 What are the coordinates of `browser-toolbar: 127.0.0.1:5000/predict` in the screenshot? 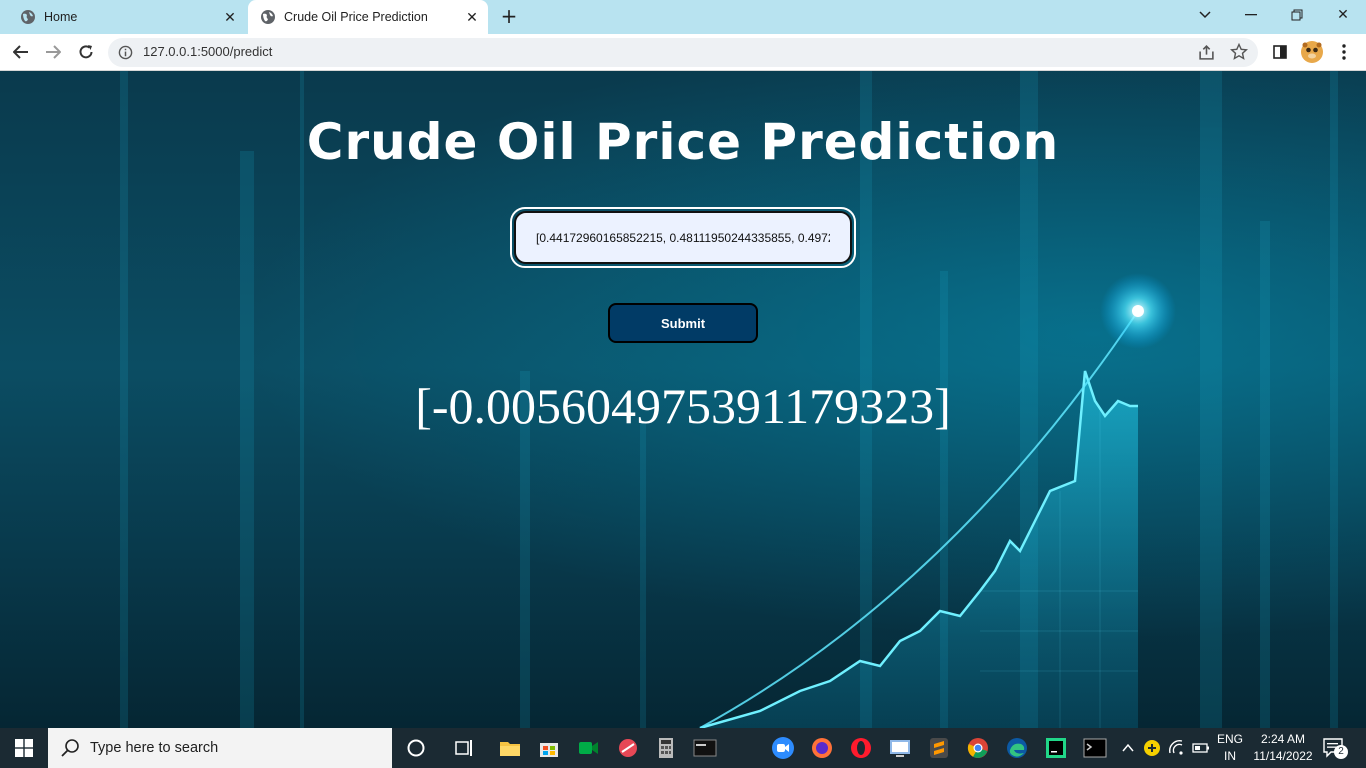 It's located at (683, 52).